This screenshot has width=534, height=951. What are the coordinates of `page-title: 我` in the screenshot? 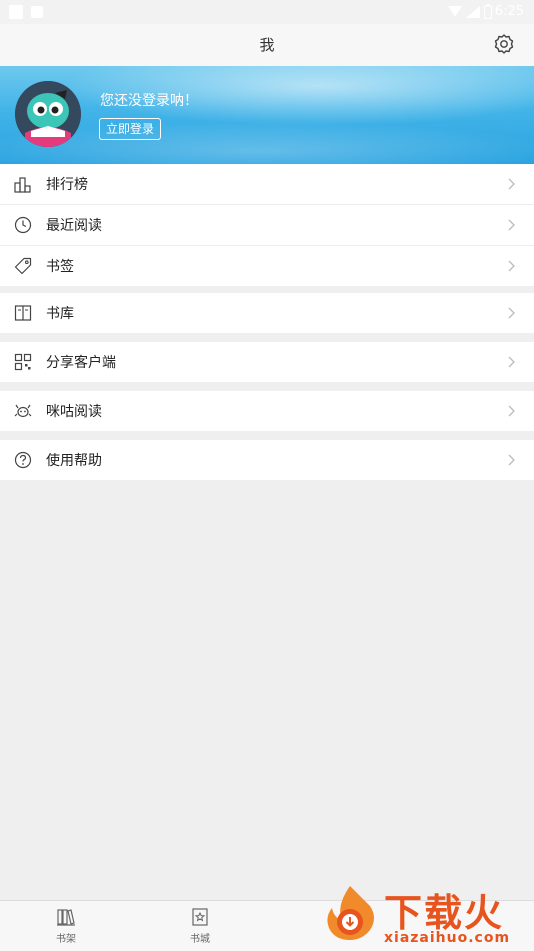 It's located at (267, 45).